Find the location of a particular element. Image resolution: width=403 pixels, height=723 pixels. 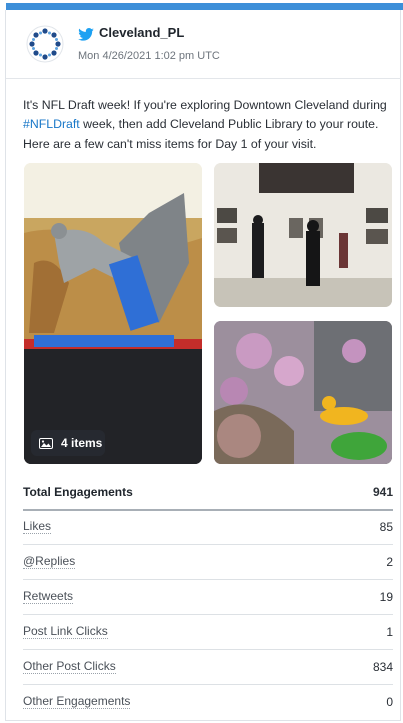

metric-label: Post Link Clicks is located at coordinates (65, 632).